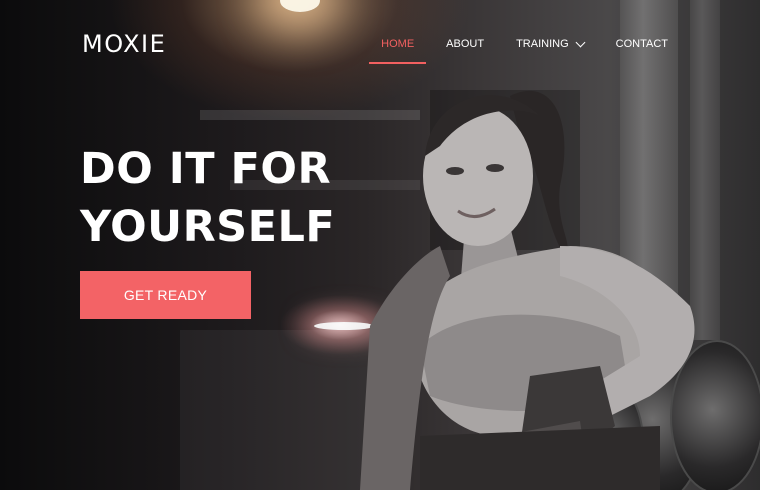  I want to click on nav-item-about: ABOUT, so click(465, 51).